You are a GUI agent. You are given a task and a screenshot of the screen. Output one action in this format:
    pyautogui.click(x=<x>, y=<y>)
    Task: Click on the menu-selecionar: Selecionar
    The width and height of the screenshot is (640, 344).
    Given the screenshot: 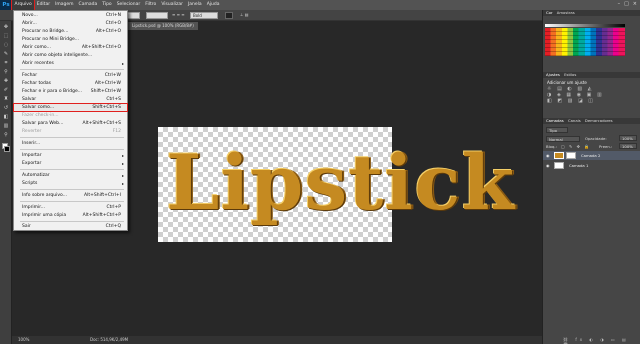 What is the action you would take?
    pyautogui.click(x=128, y=5)
    